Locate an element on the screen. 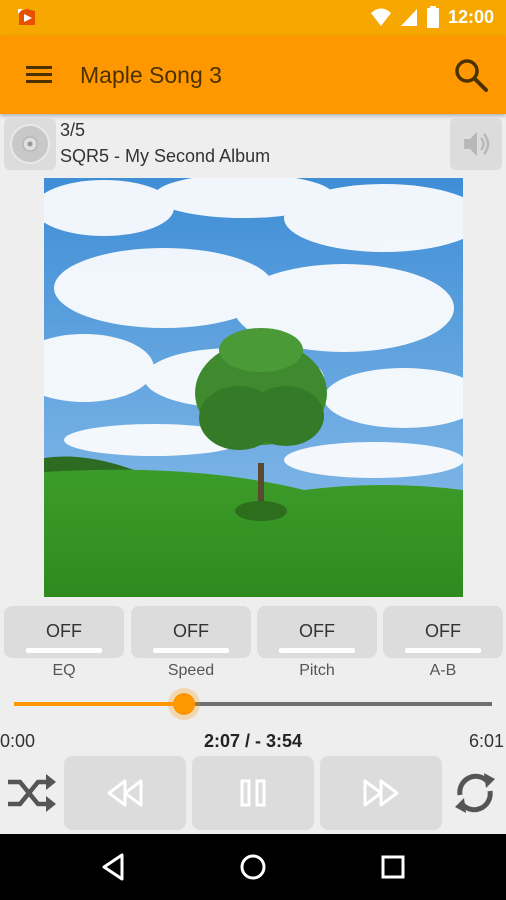 Image resolution: width=506 pixels, height=900 pixels. fast-forward-icon is located at coordinates (381, 793).